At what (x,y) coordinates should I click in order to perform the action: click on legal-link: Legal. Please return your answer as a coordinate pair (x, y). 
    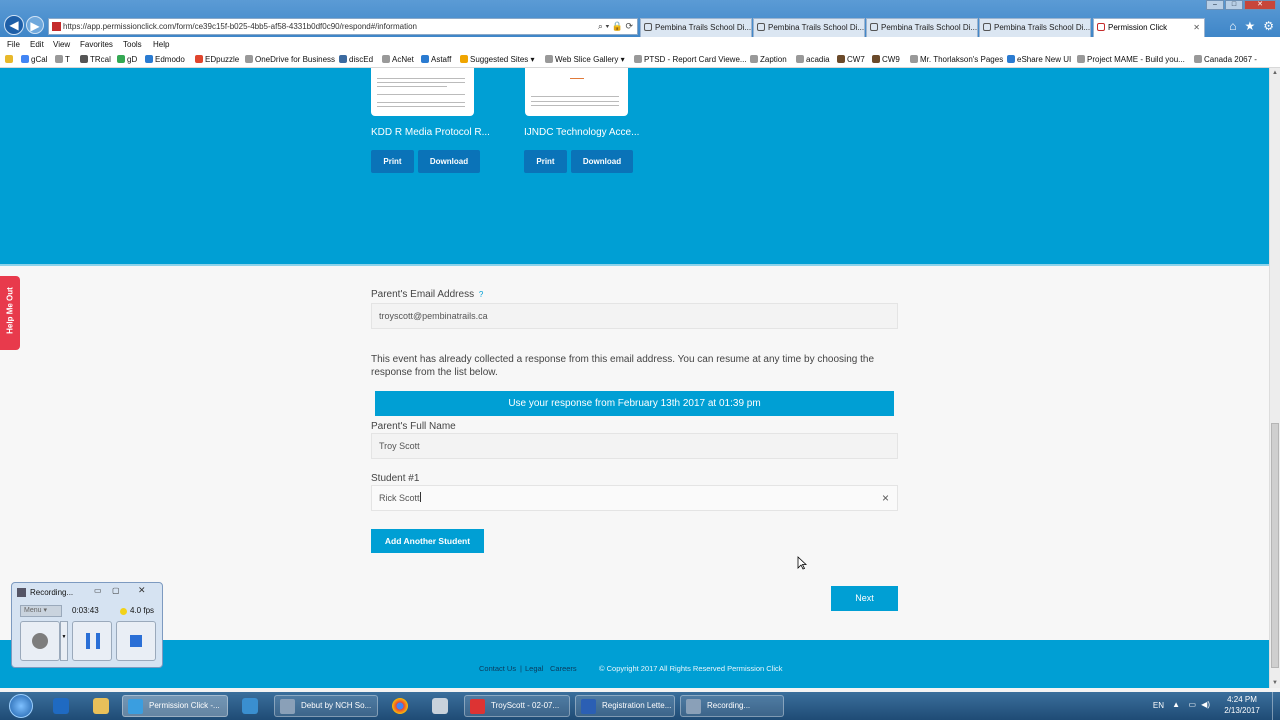
    Looking at the image, I should click on (534, 668).